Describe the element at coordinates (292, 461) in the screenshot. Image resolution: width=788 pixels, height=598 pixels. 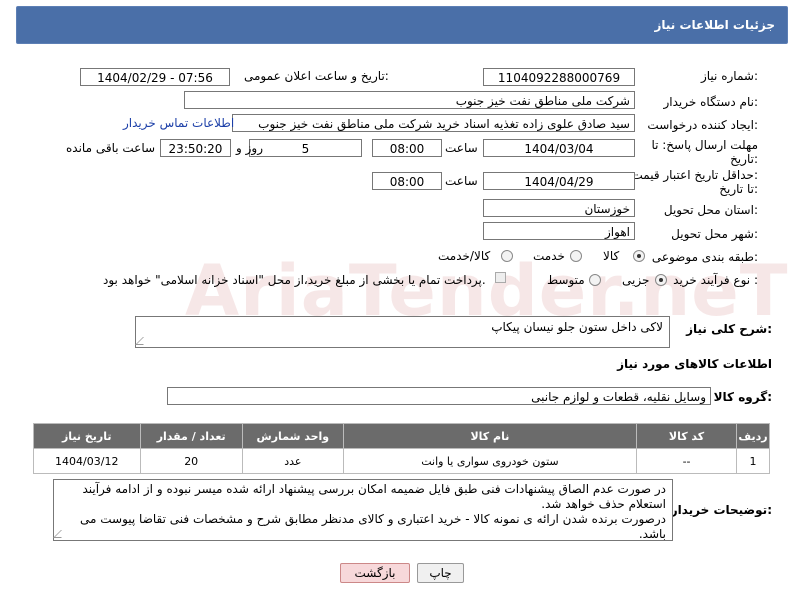
I see `cell-unit: عدد` at that location.